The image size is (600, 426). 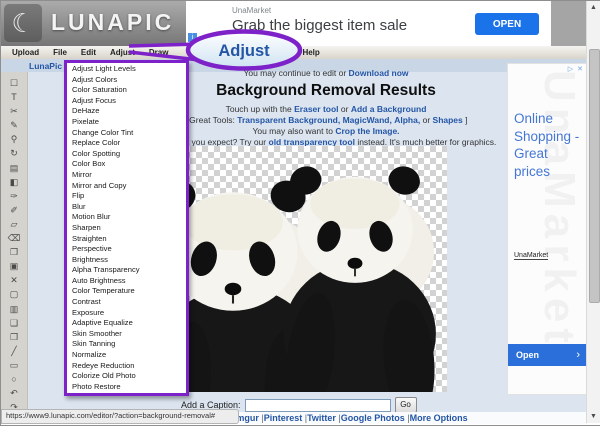 I want to click on print-icon: ▥, so click(x=14, y=309).